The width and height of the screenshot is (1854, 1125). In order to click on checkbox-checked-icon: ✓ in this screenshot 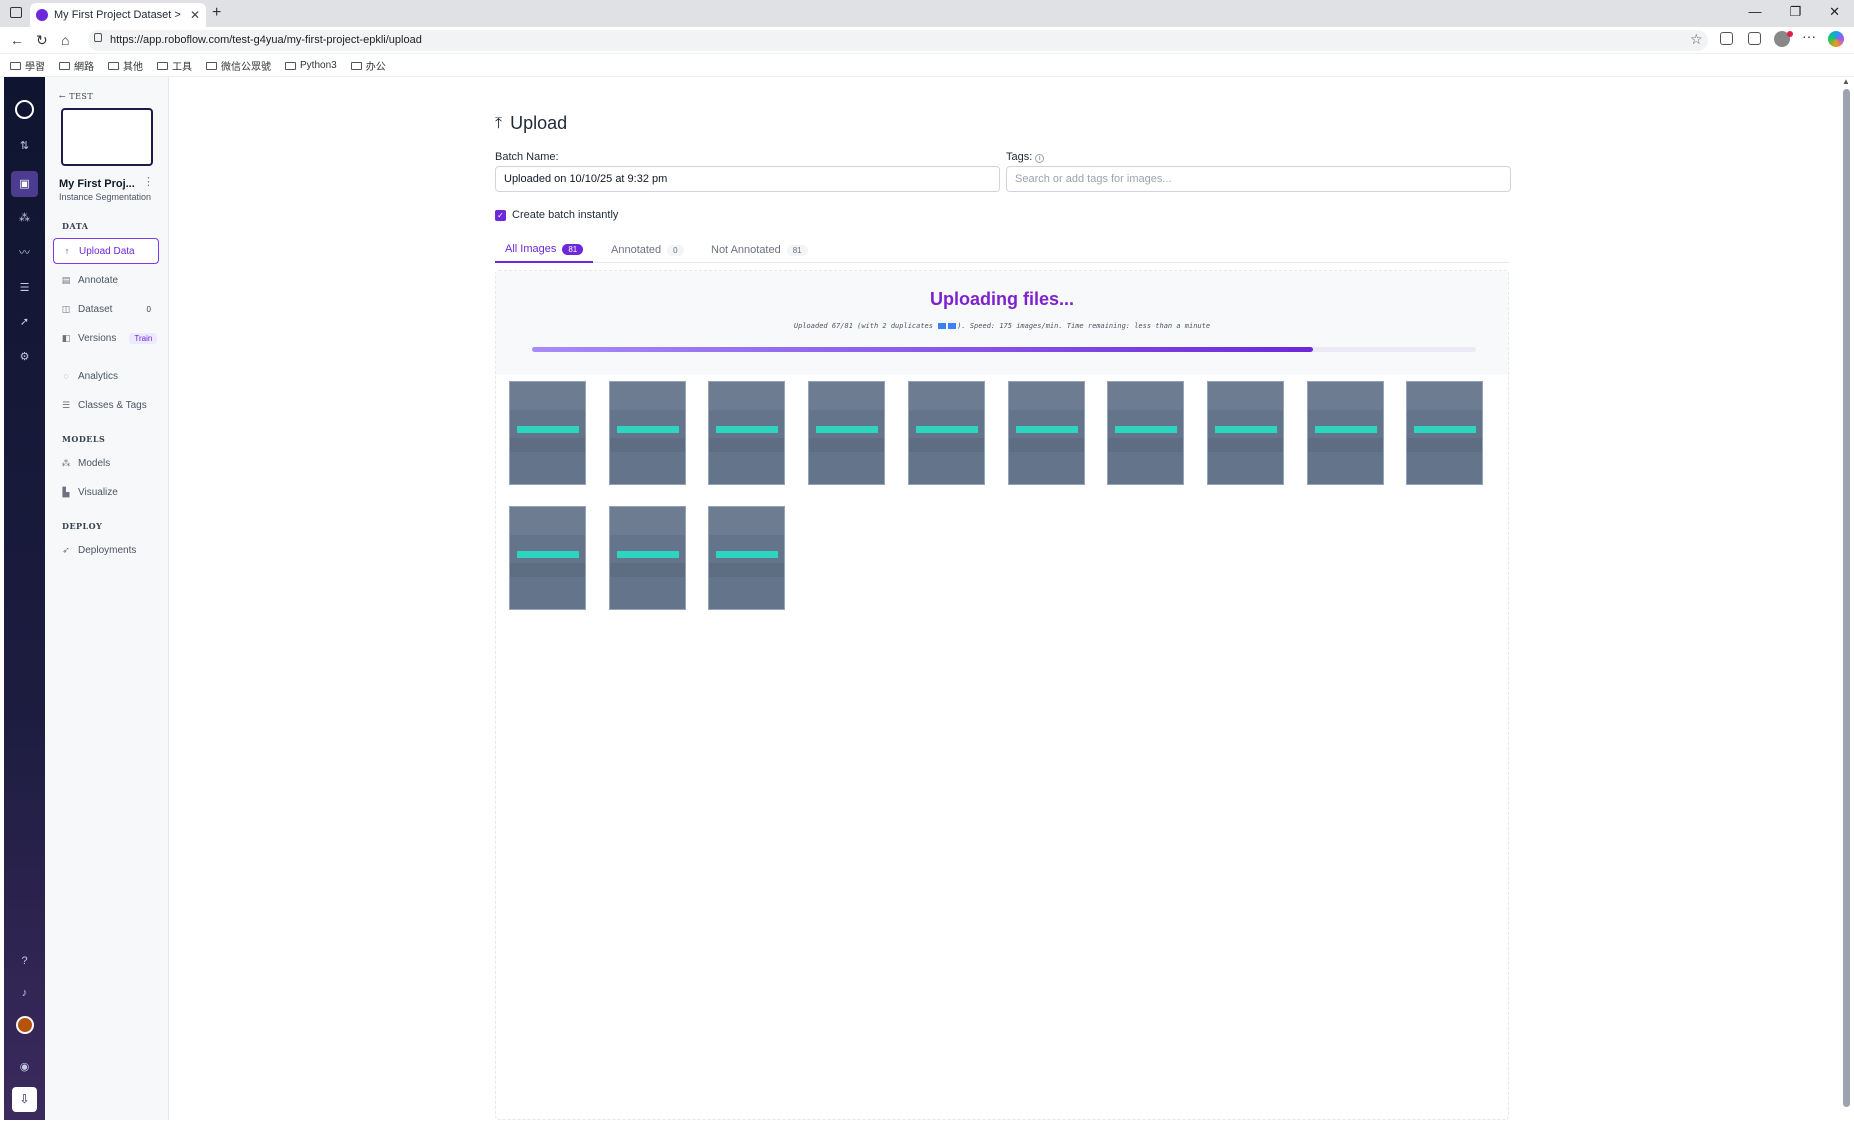, I will do `click(500, 215)`.